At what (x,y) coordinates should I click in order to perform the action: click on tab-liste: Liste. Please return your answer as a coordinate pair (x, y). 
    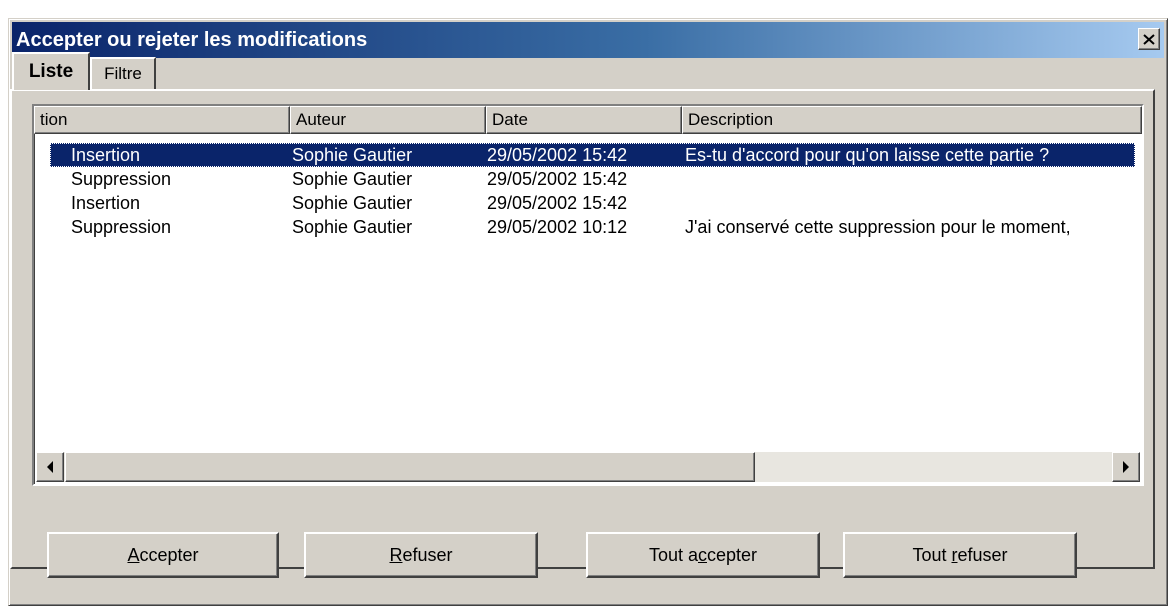
    Looking at the image, I should click on (51, 71).